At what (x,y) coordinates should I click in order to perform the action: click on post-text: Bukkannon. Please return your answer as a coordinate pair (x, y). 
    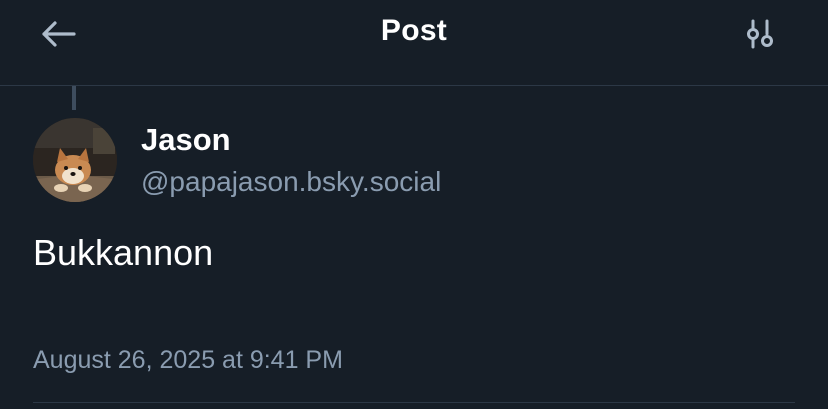
    Looking at the image, I should click on (123, 252).